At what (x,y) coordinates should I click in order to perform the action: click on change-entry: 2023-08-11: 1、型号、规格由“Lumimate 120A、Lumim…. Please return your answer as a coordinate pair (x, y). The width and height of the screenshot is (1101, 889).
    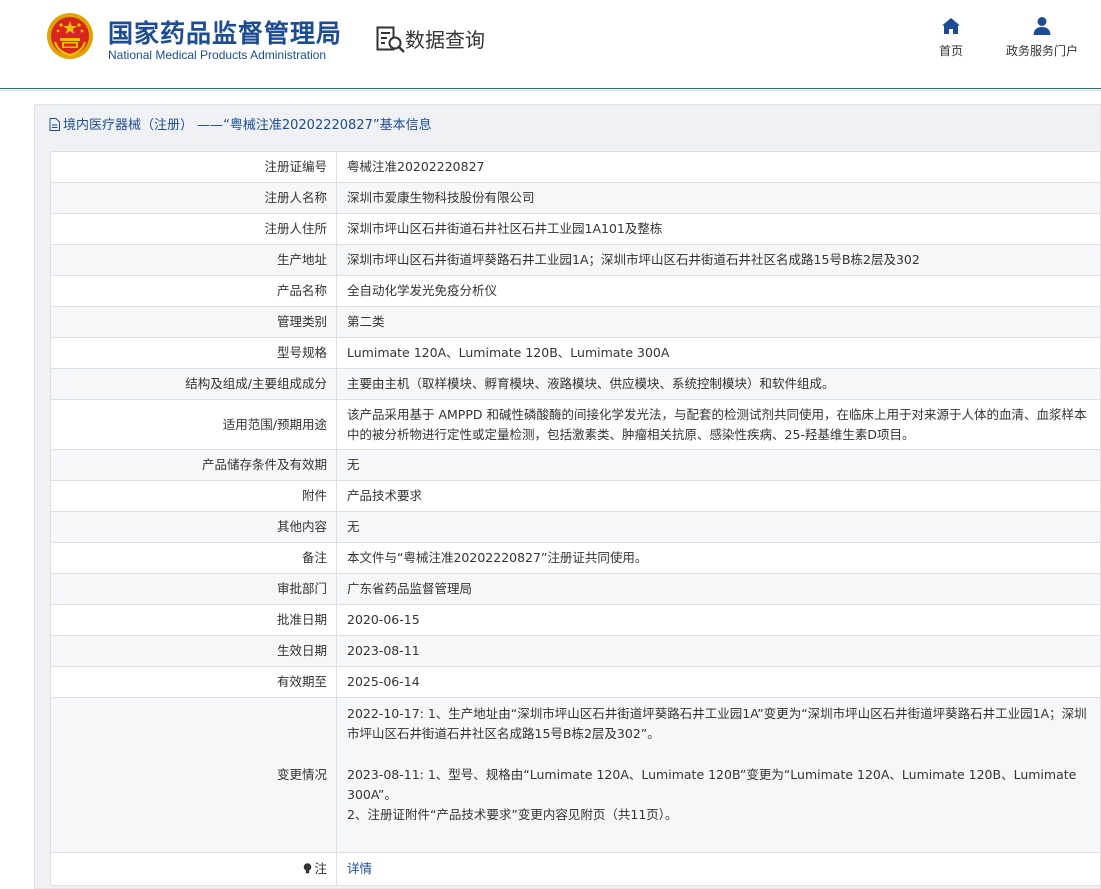
    Looking at the image, I should click on (712, 784).